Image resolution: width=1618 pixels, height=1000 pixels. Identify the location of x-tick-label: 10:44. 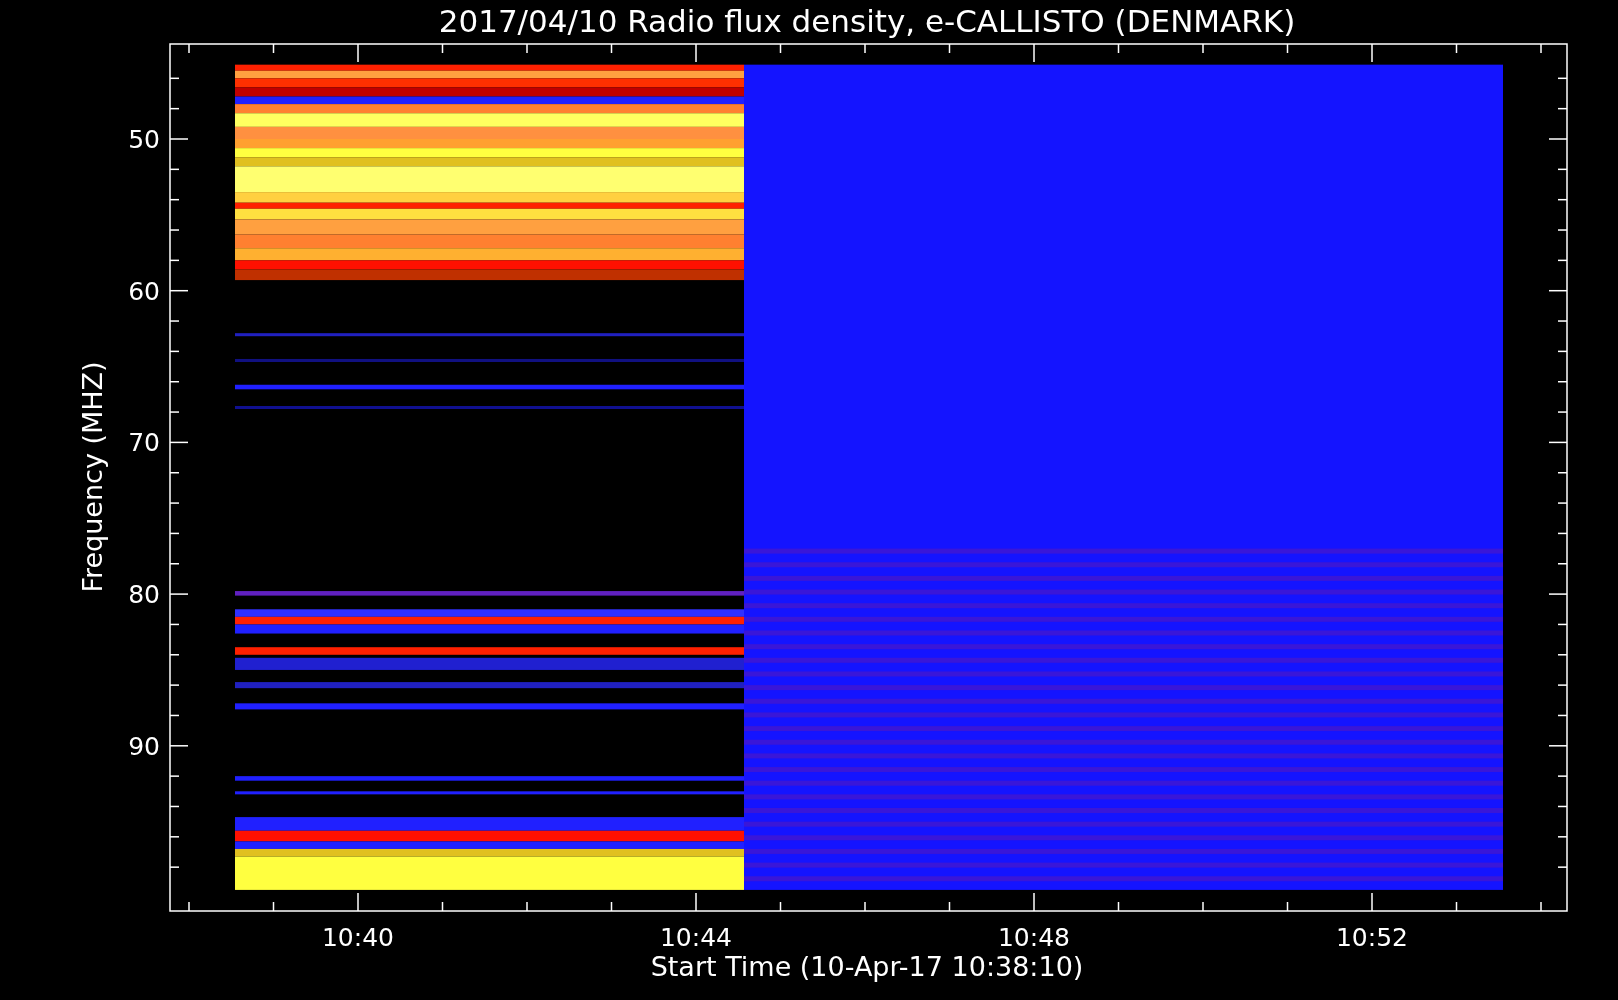
(696, 937).